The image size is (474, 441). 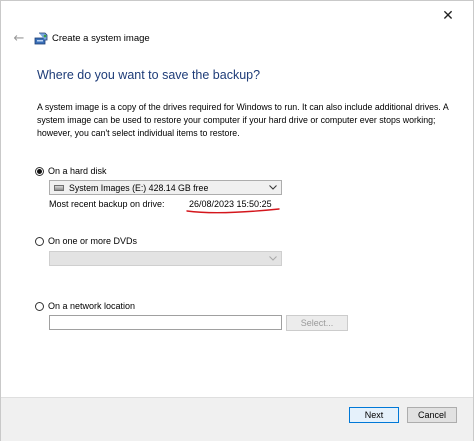 What do you see at coordinates (165, 258) in the screenshot?
I see `dvd-dropdown` at bounding box center [165, 258].